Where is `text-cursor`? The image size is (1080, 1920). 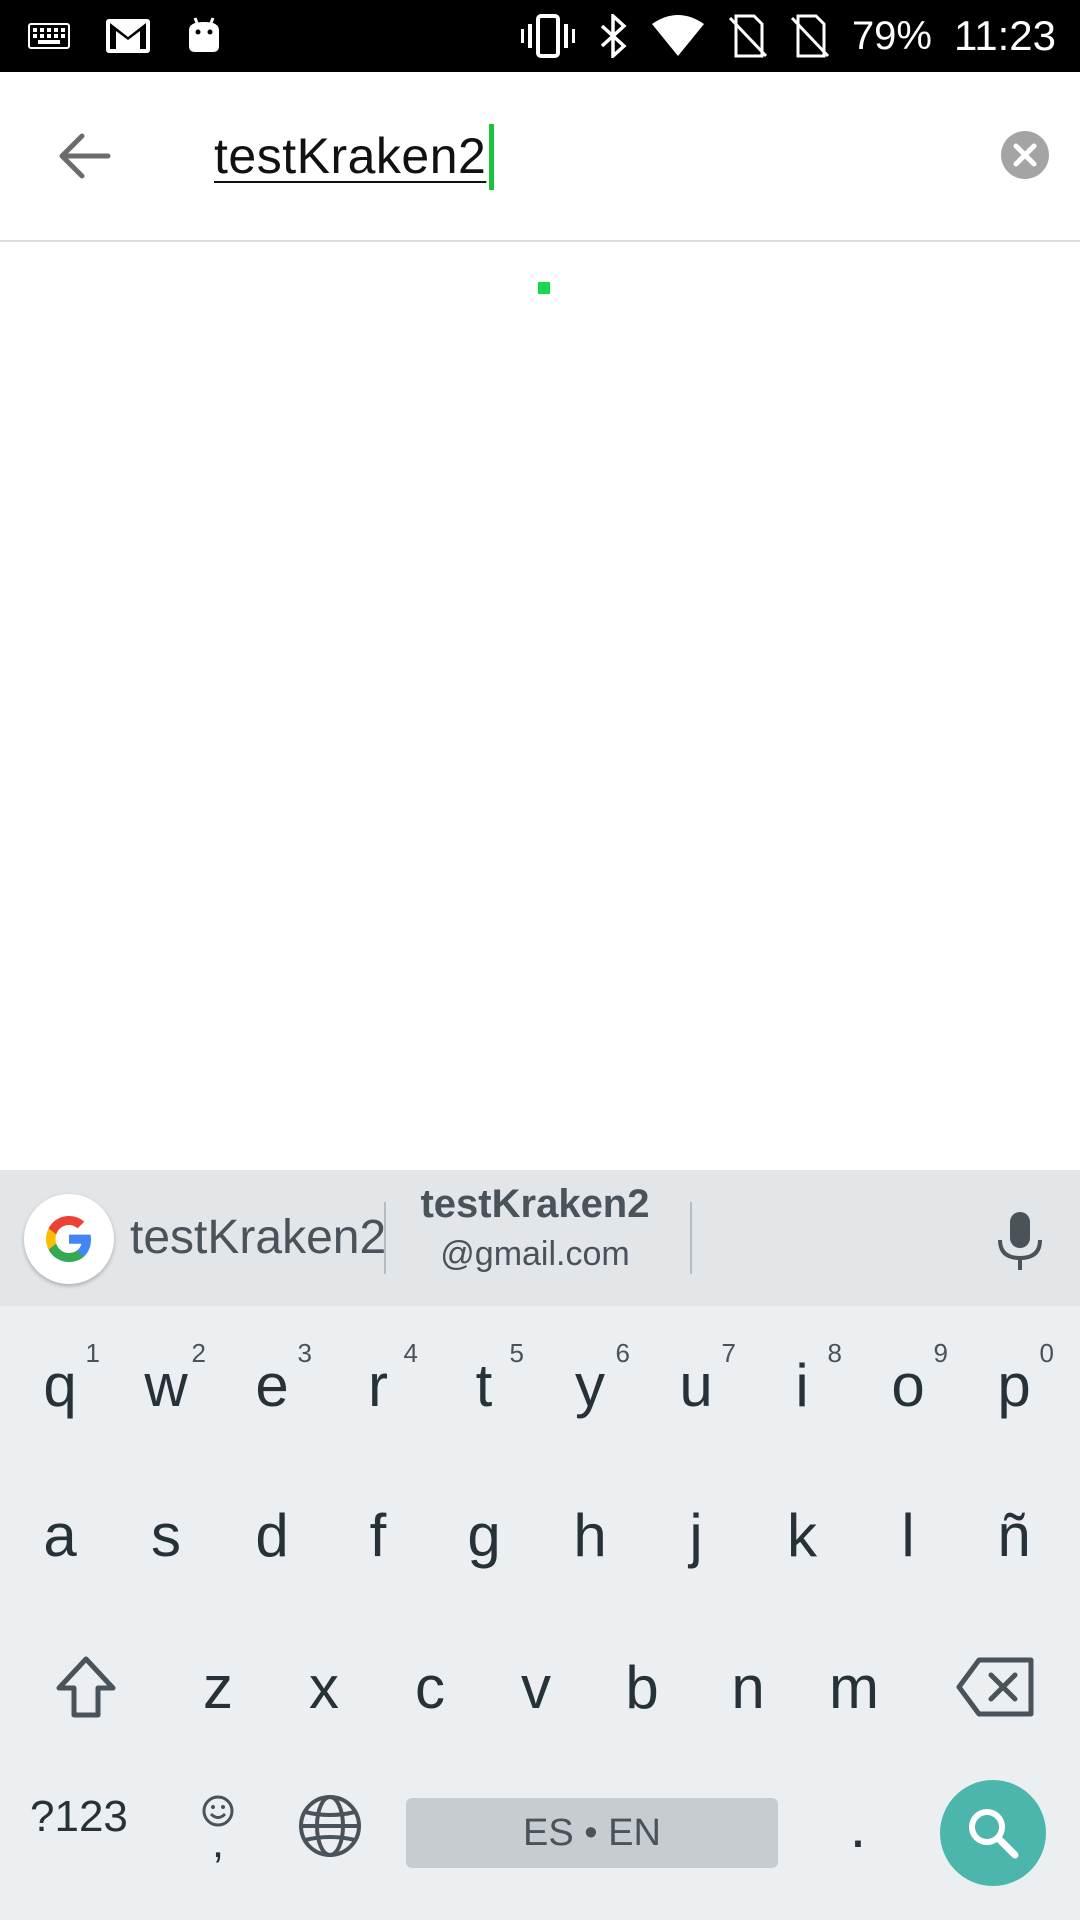
text-cursor is located at coordinates (491, 157).